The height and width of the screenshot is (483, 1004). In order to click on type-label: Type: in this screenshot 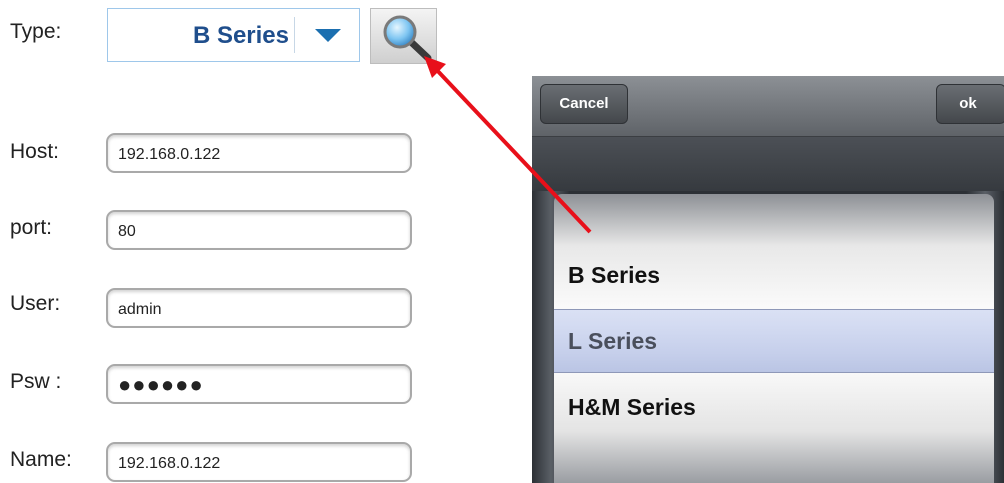, I will do `click(36, 31)`.